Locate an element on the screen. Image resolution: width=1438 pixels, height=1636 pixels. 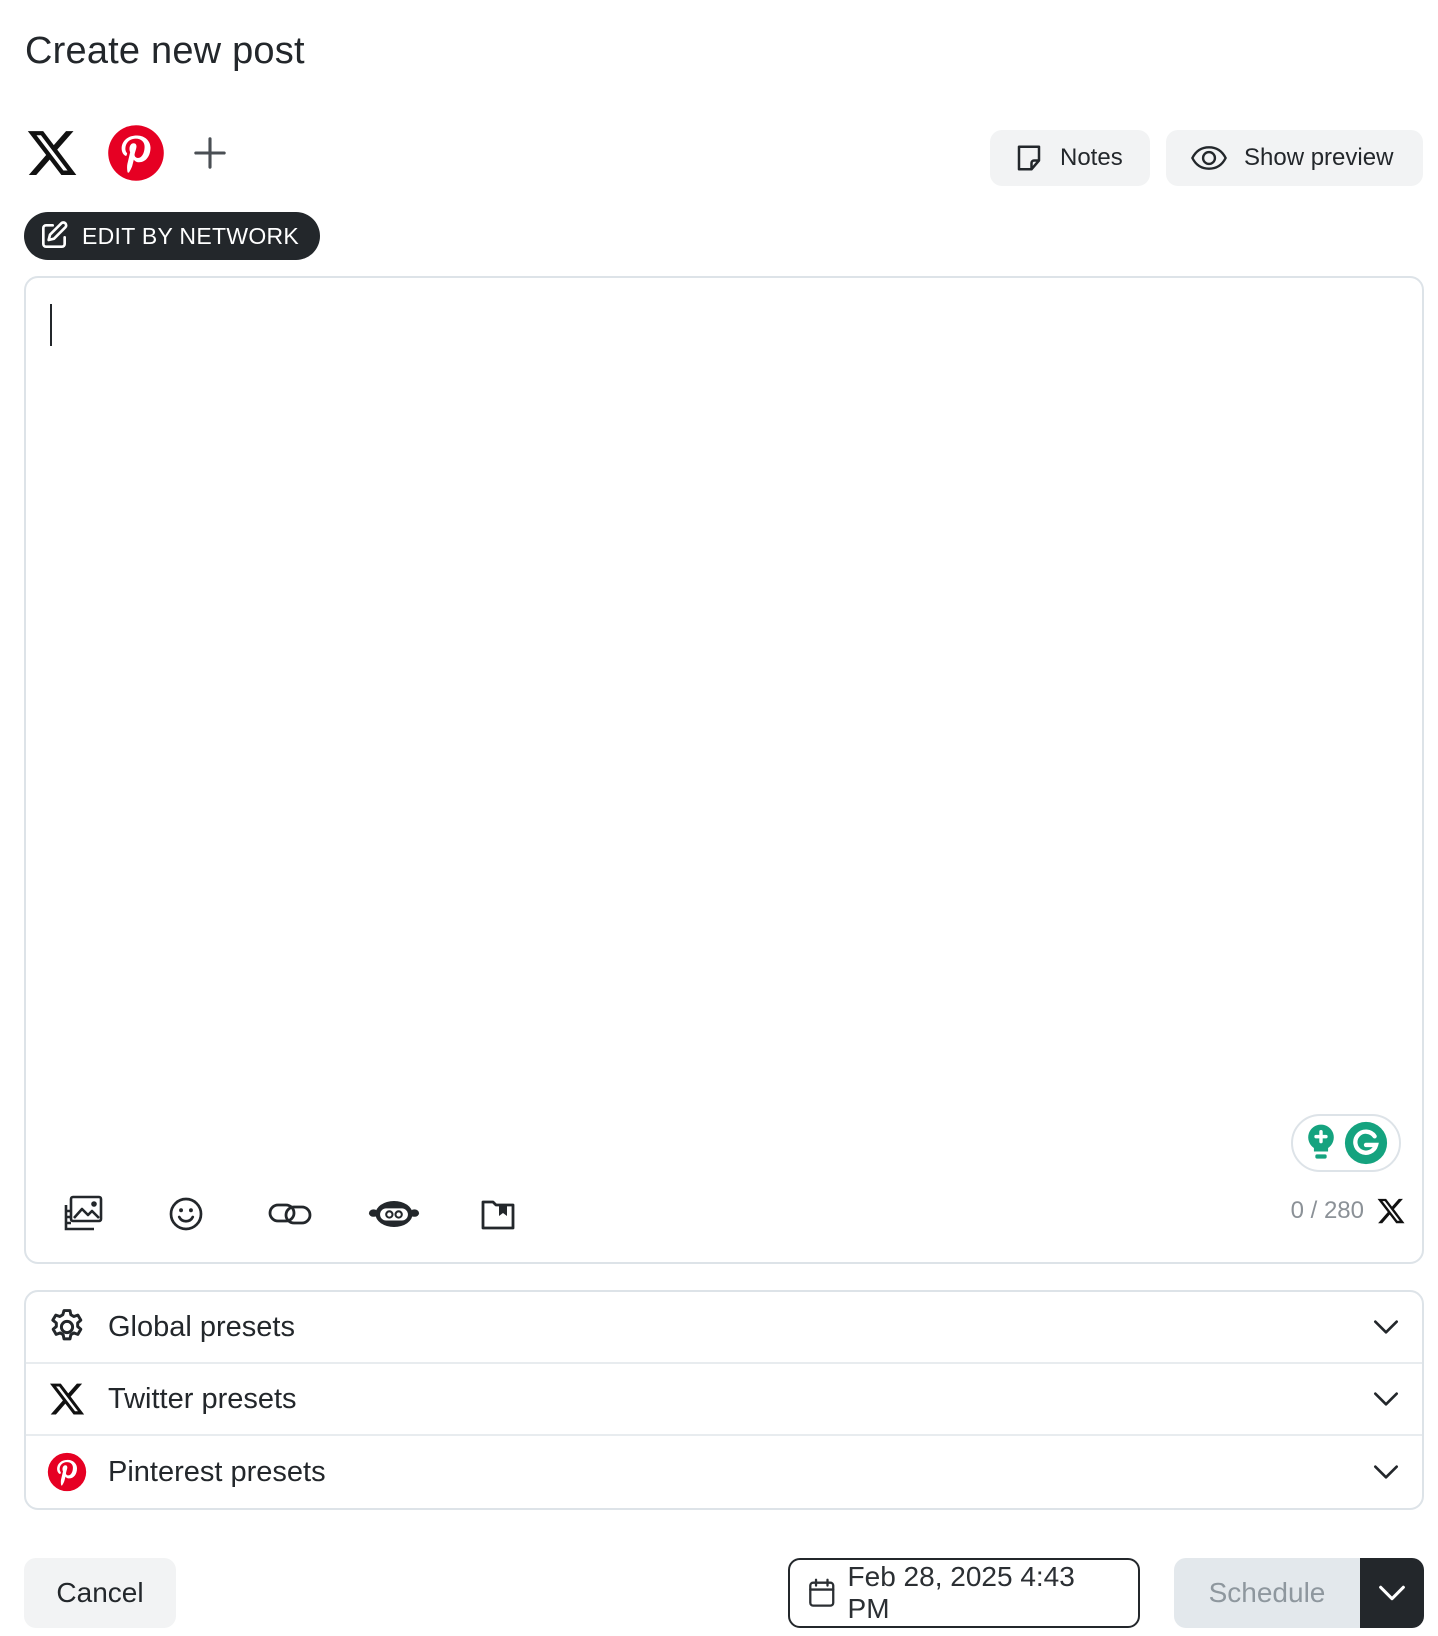
gear-icon is located at coordinates (67, 1325).